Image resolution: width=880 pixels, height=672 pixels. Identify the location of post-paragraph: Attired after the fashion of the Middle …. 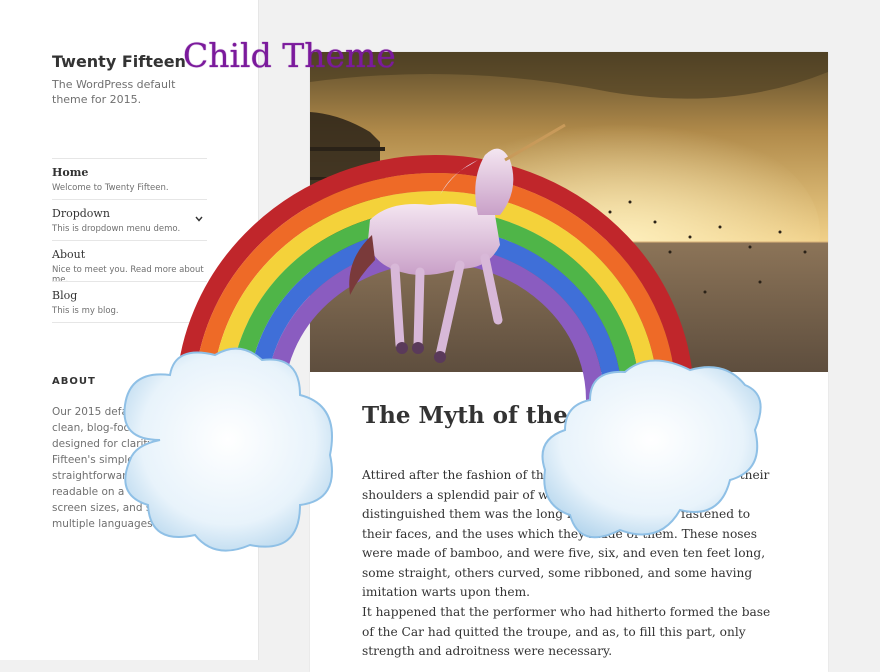
(566, 533).